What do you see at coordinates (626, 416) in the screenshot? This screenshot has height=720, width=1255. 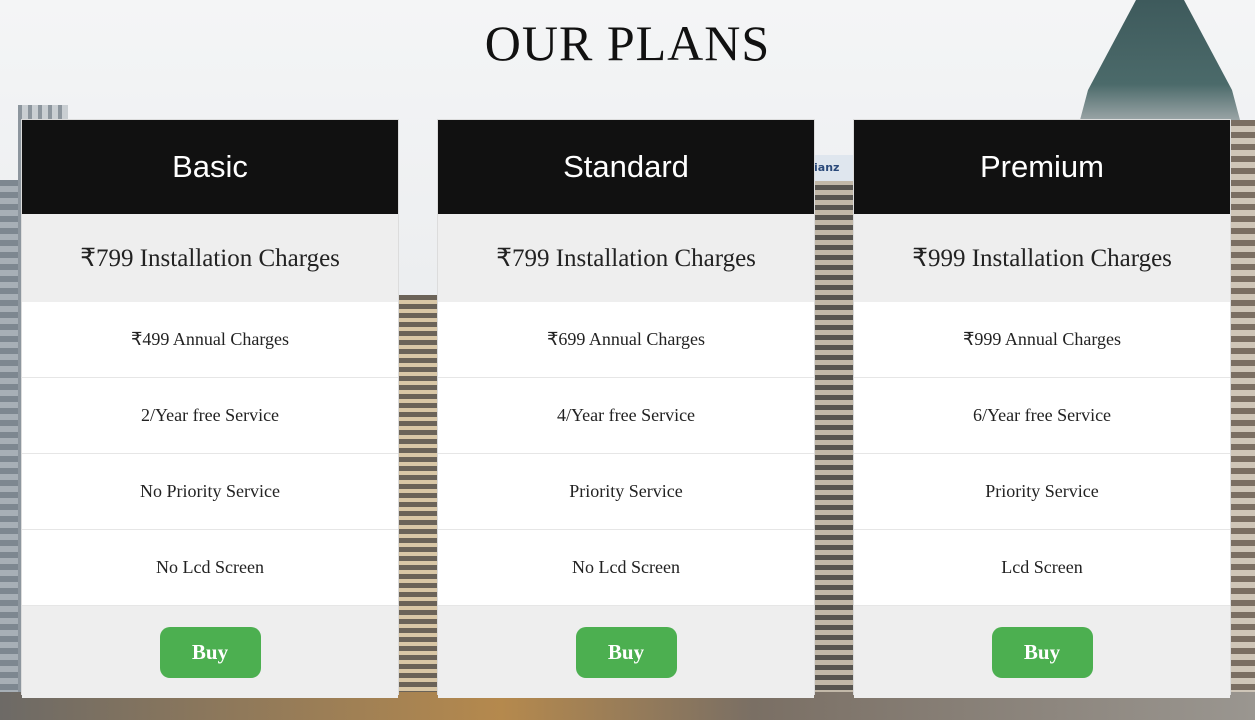 I see `free-service: 4/Year free Service` at bounding box center [626, 416].